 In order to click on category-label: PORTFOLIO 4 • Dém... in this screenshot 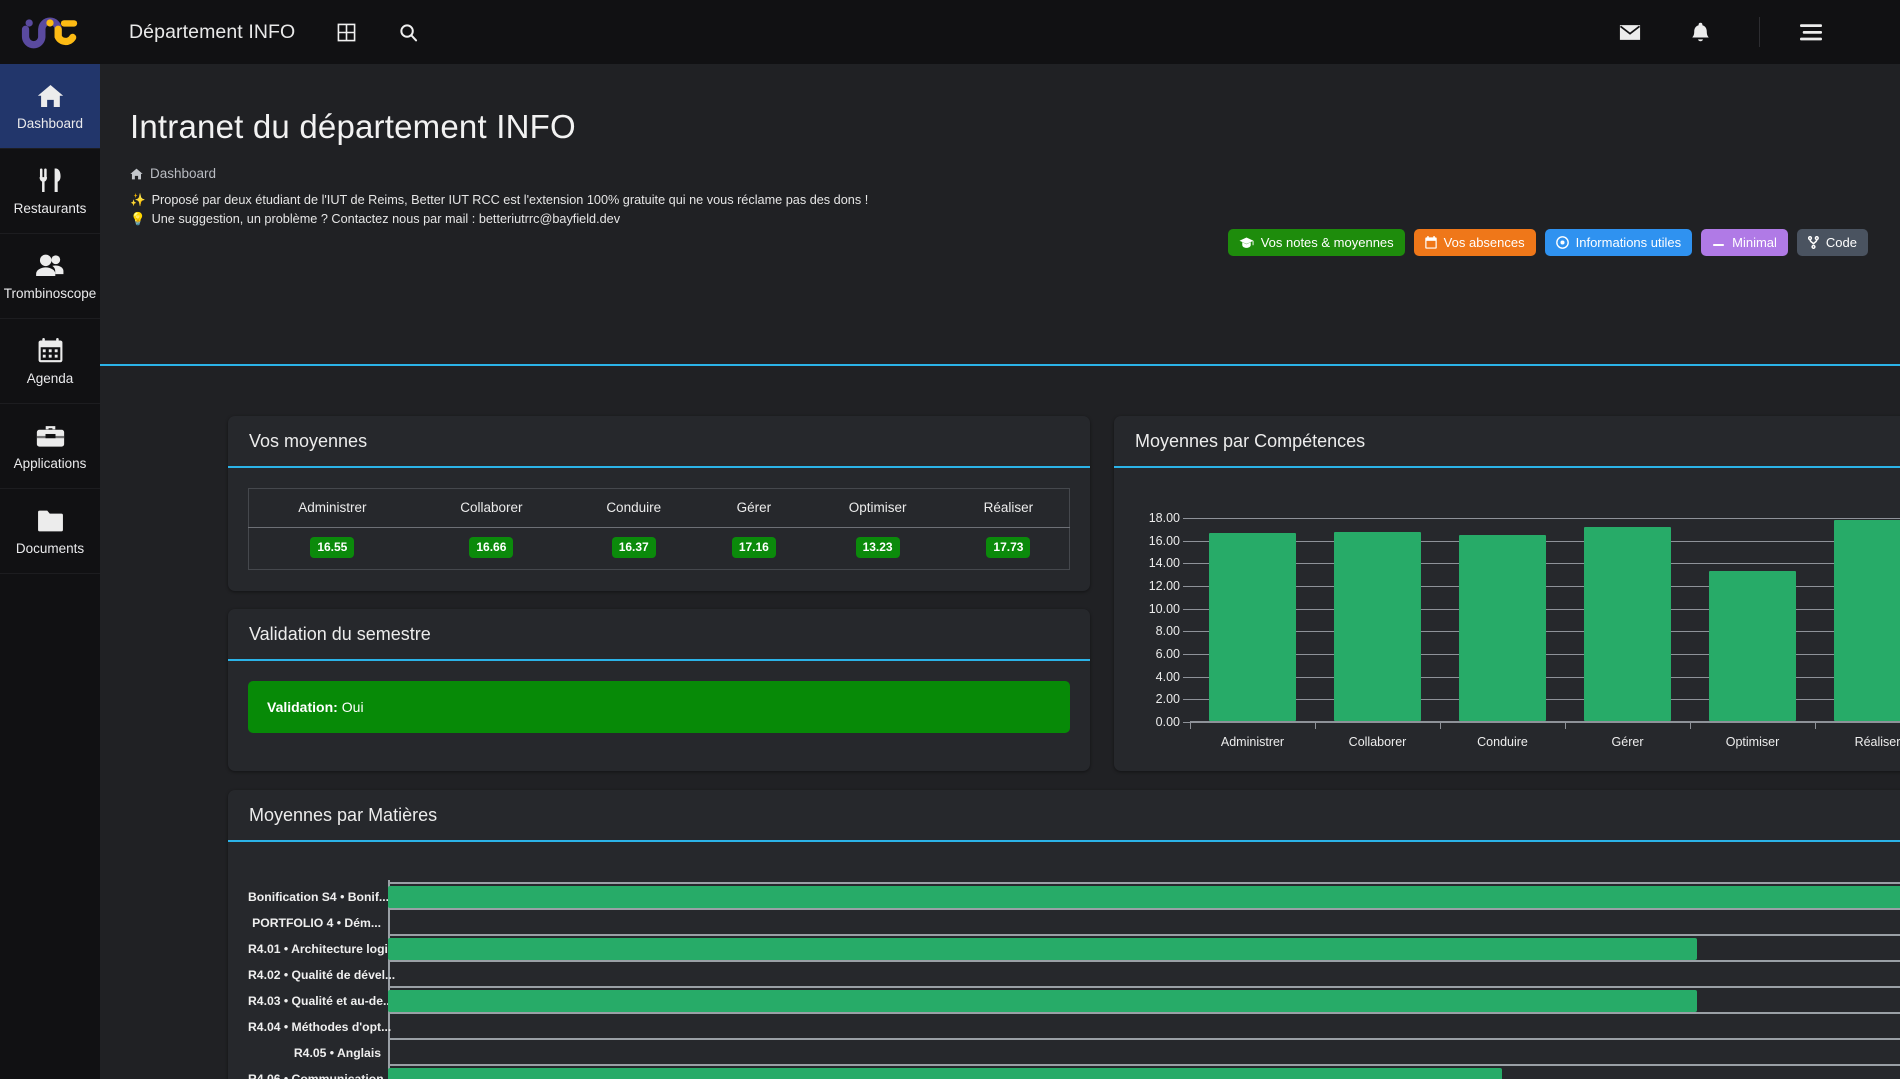, I will do `click(316, 923)`.